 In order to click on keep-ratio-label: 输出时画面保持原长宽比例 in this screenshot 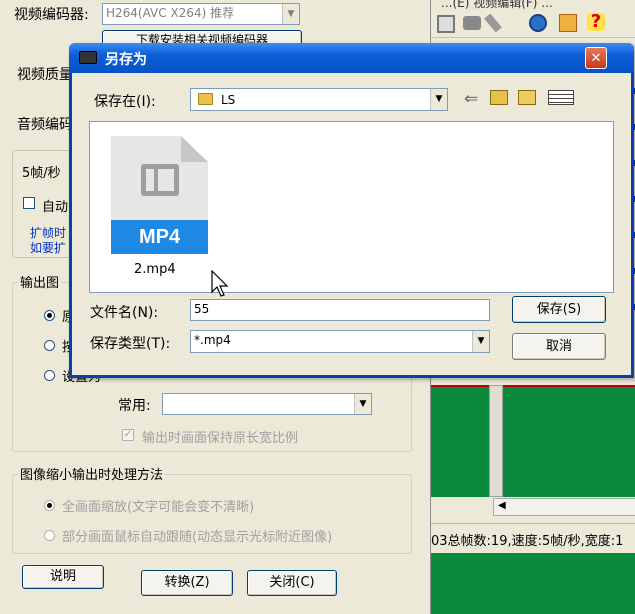, I will do `click(220, 438)`.